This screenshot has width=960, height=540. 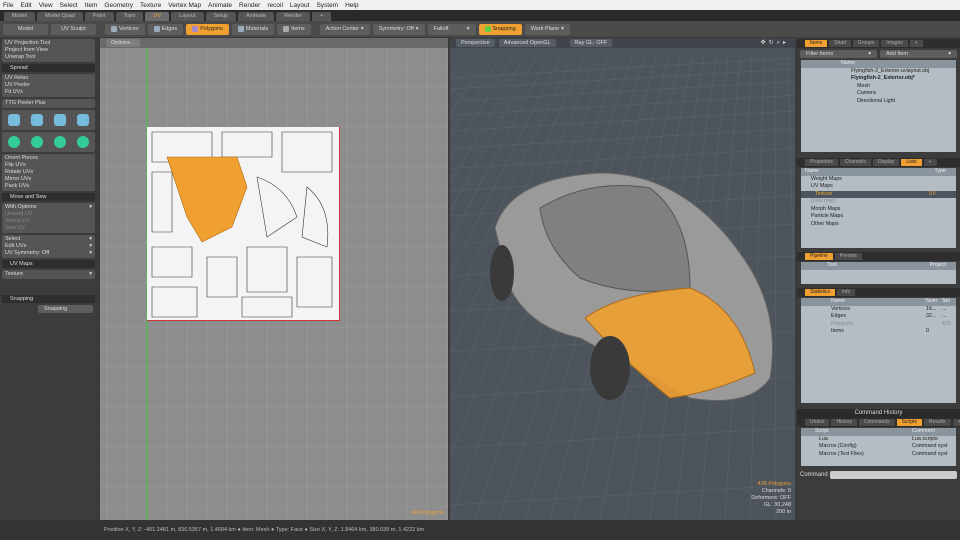 What do you see at coordinates (48, 50) in the screenshot?
I see `project-from-view-button: Project from View` at bounding box center [48, 50].